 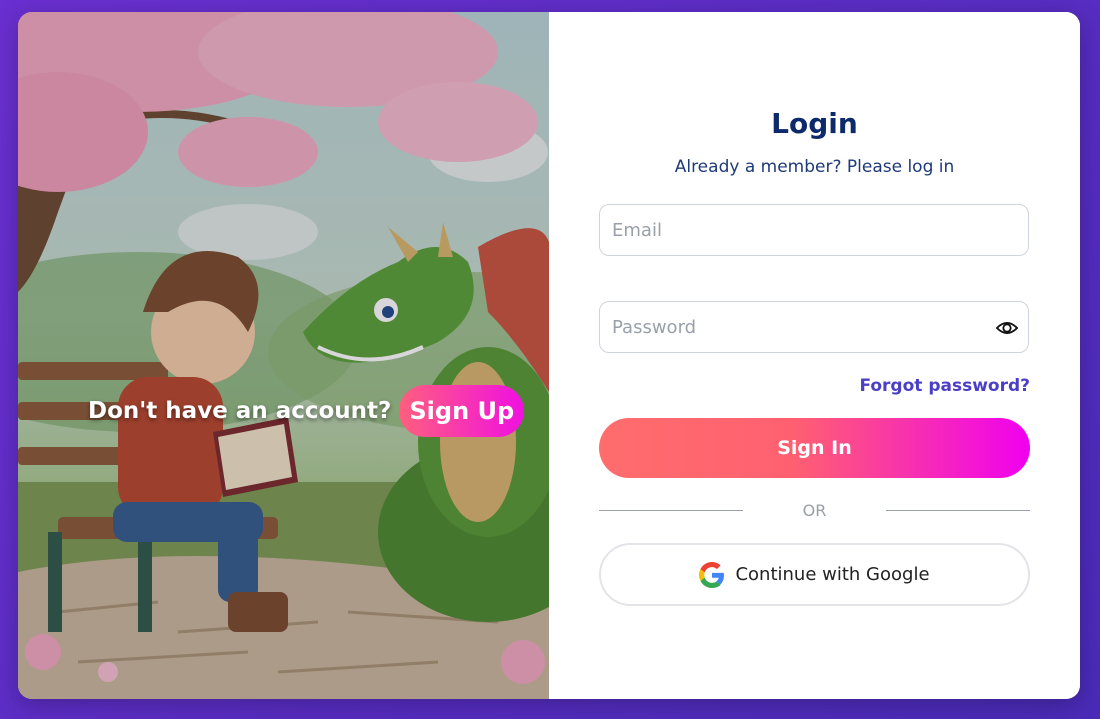 I want to click on password-field-wrapper, so click(x=814, y=327).